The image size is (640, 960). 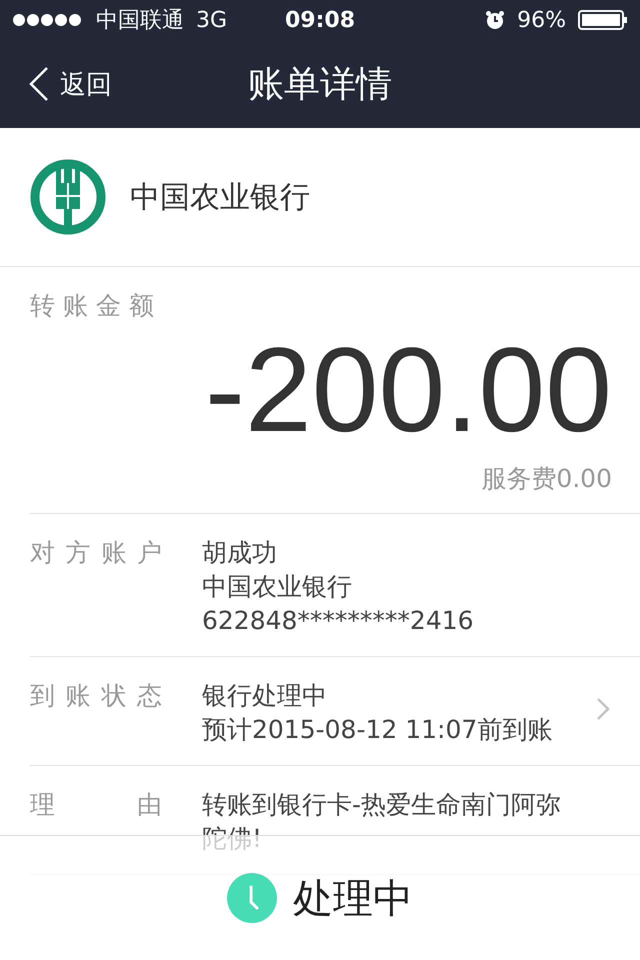 I want to click on field-value: 银行处理中, so click(x=265, y=696).